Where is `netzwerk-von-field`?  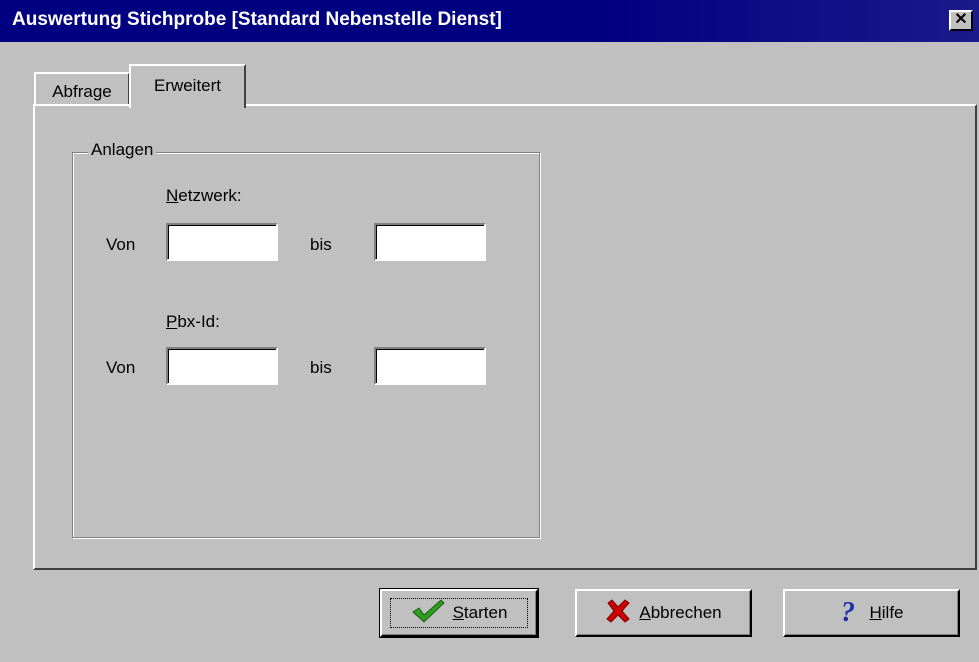
netzwerk-von-field is located at coordinates (222, 242).